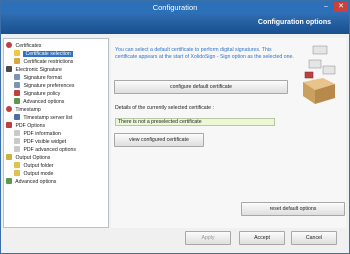 The height and width of the screenshot is (254, 350). What do you see at coordinates (48, 54) in the screenshot?
I see `tree-item-label: Certificate selection` at bounding box center [48, 54].